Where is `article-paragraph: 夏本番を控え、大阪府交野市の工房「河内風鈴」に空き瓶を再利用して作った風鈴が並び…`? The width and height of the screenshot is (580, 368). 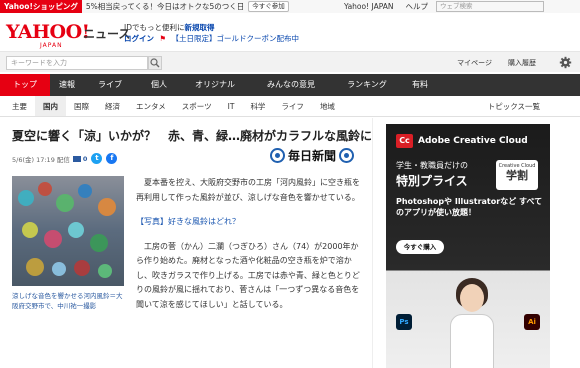
article-paragraph: 夏本番を控え、大阪府交野市の工房「河内風鈴」に空き瓶を再利用して作った風鈴が並び… is located at coordinates (248, 190).